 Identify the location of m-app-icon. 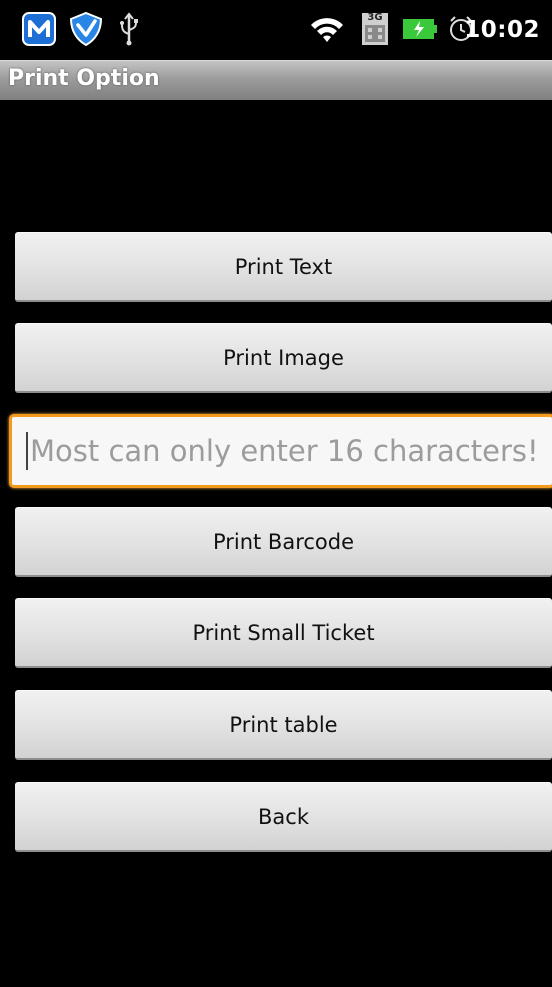
(39, 29).